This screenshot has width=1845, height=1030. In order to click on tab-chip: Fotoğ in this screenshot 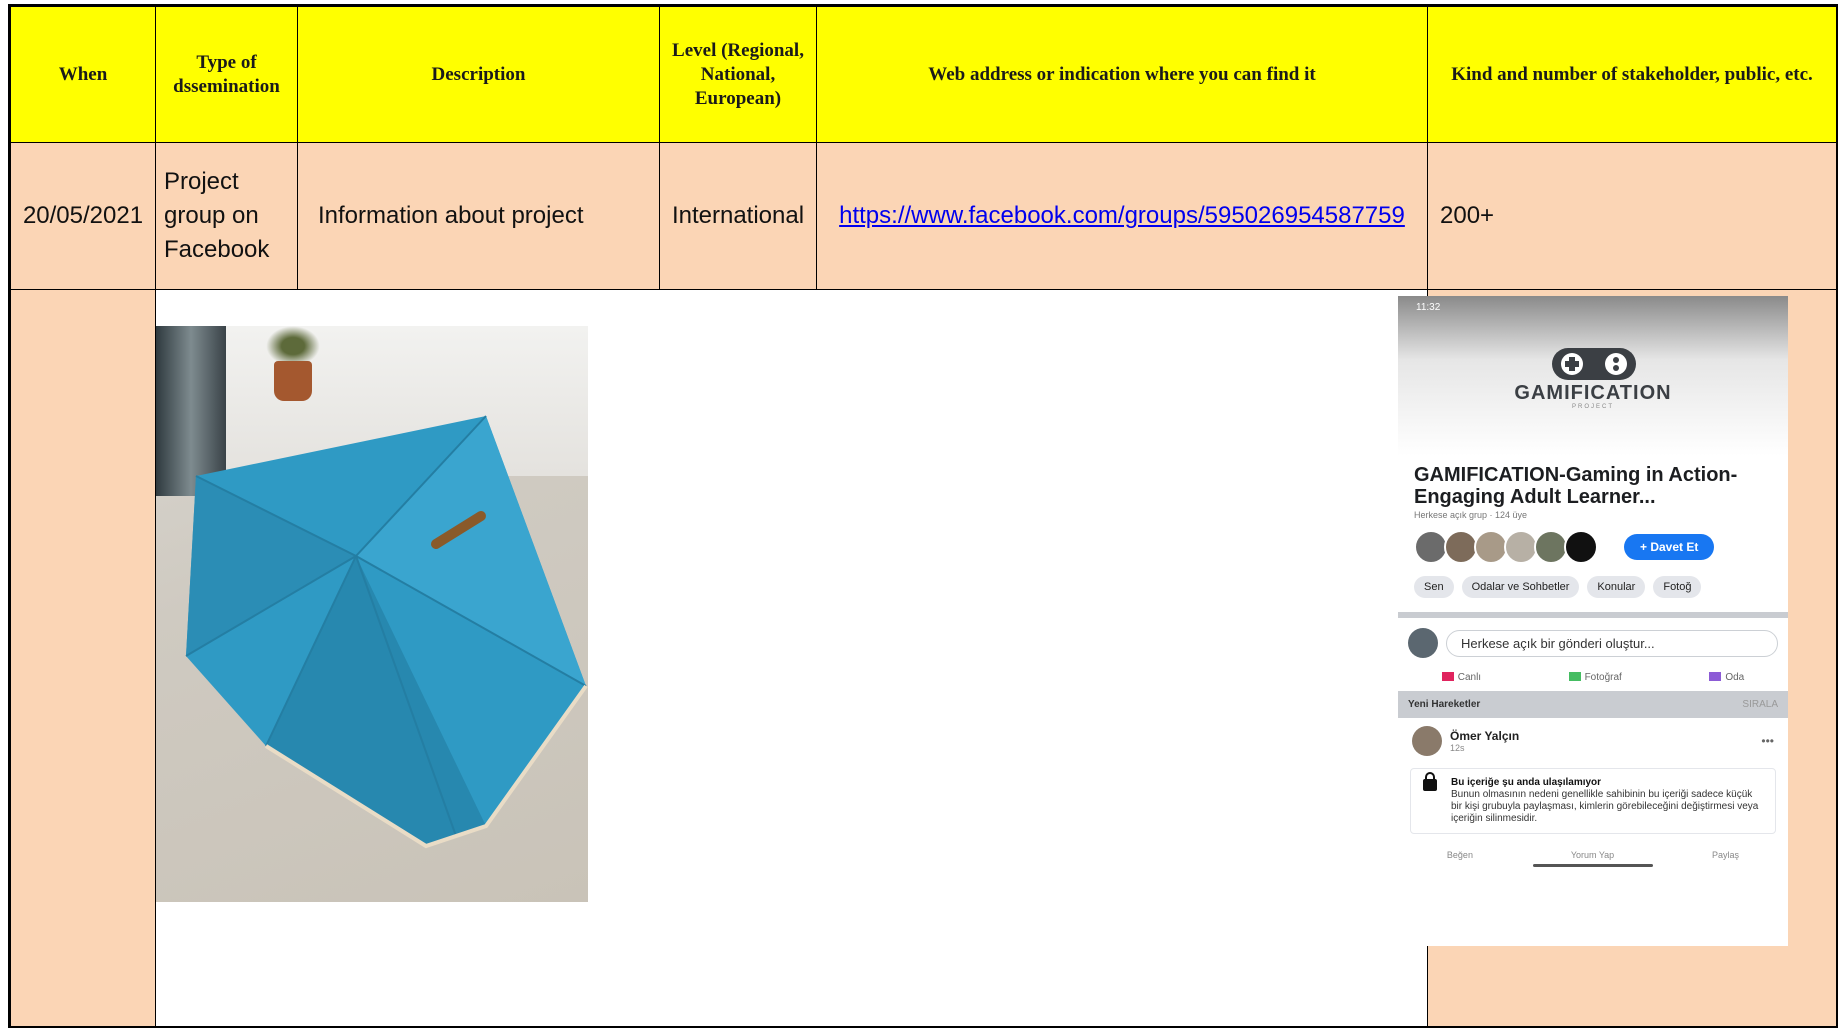, I will do `click(1677, 587)`.